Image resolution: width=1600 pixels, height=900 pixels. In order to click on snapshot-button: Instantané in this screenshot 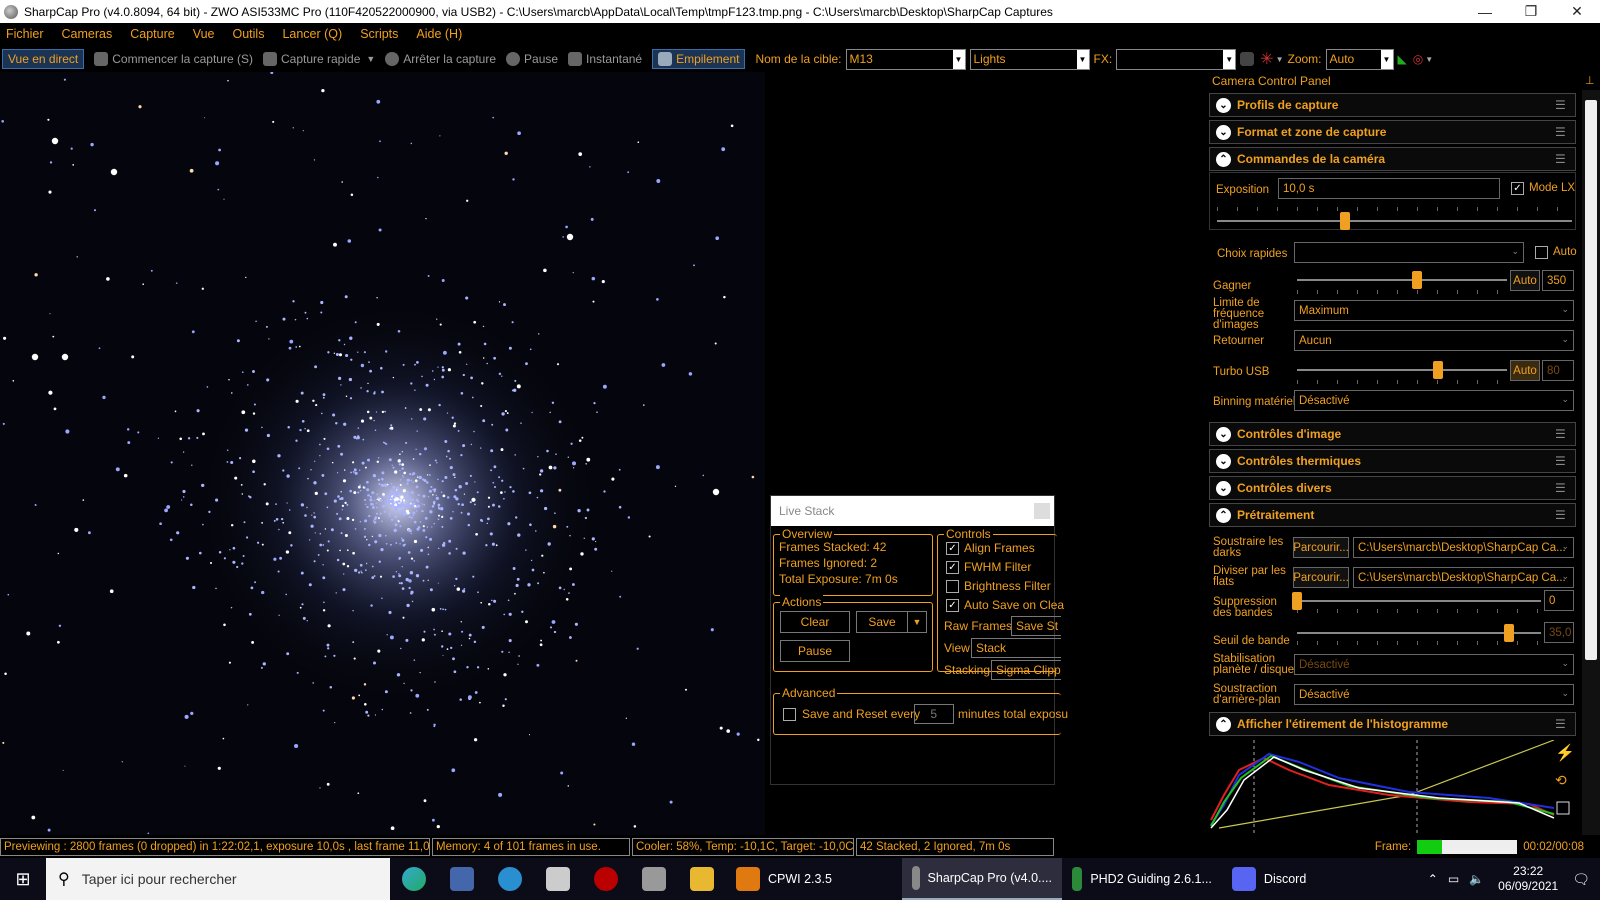, I will do `click(605, 59)`.